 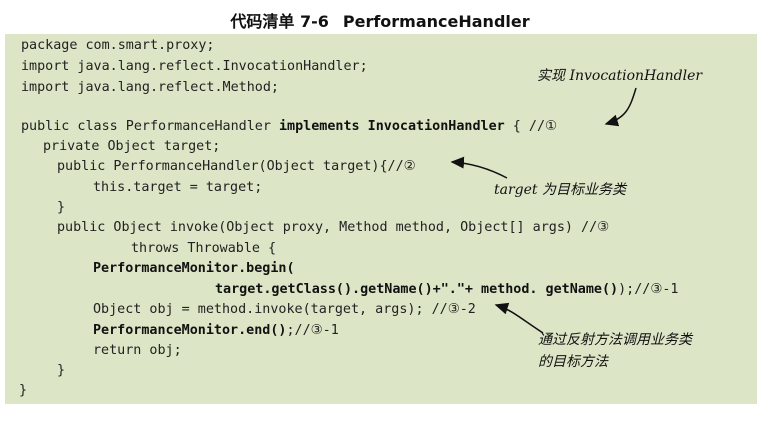 I want to click on arrow-to-implements, so click(x=620, y=107).